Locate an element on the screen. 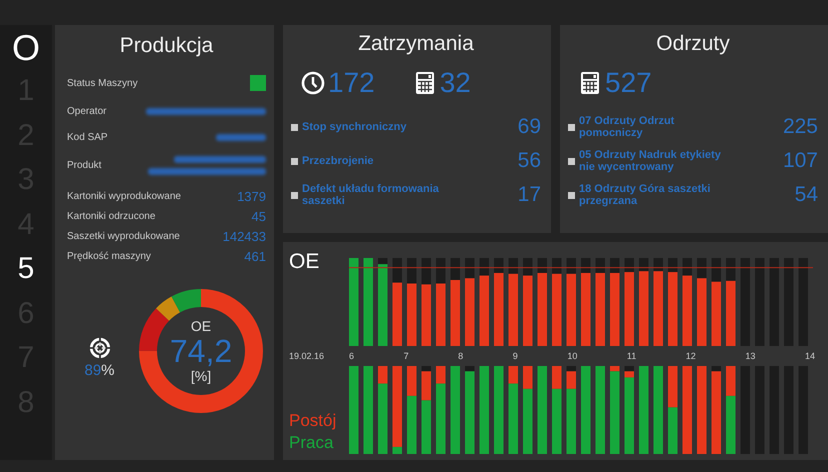 Image resolution: width=828 pixels, height=472 pixels. hour-label: 13 is located at coordinates (750, 356).